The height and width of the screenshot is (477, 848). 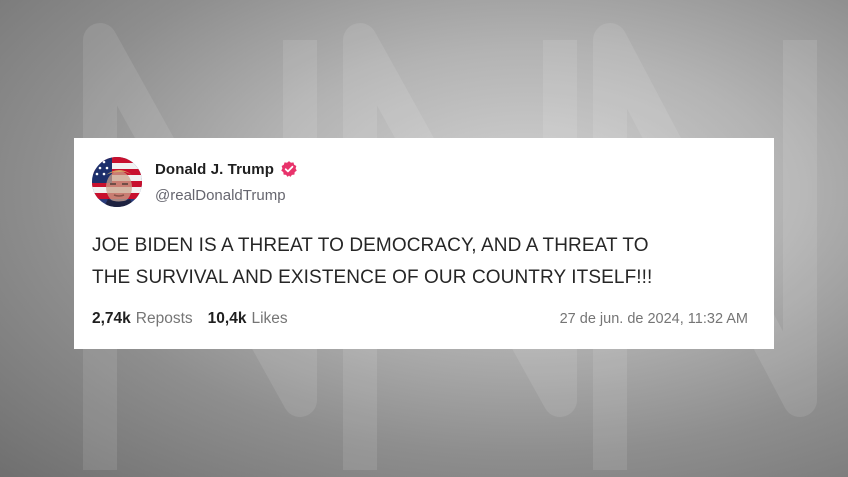 I want to click on likes-count: 10,4k, so click(x=227, y=318).